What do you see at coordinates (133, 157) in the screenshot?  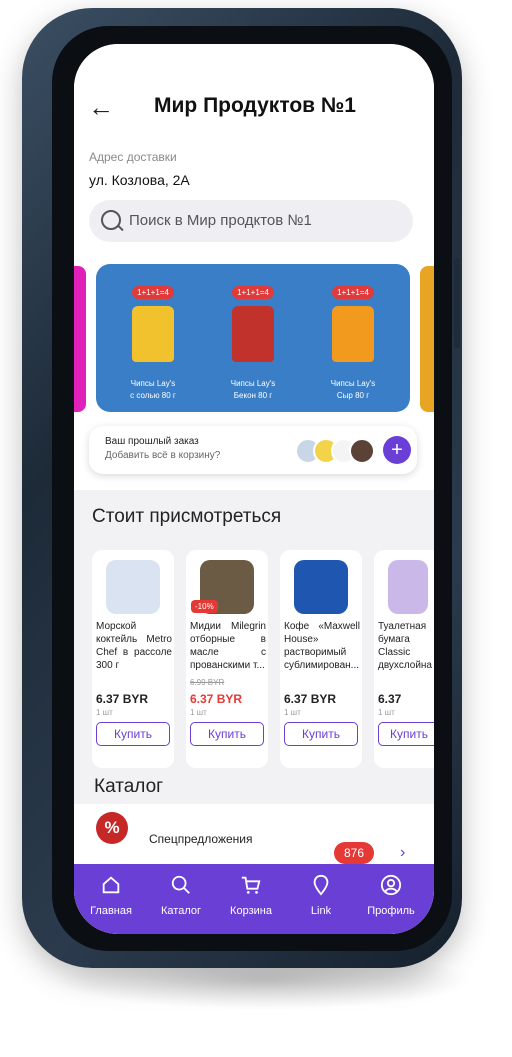 I see `delivery-address-label: Адрес доставки` at bounding box center [133, 157].